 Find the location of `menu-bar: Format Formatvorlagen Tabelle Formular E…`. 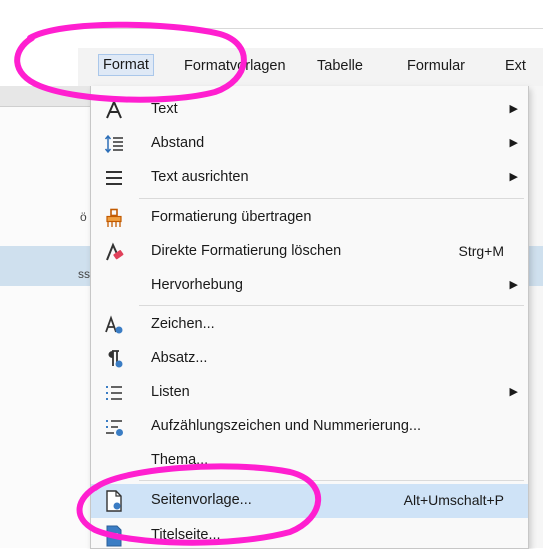

menu-bar: Format Formatvorlagen Tabelle Formular E… is located at coordinates (310, 67).